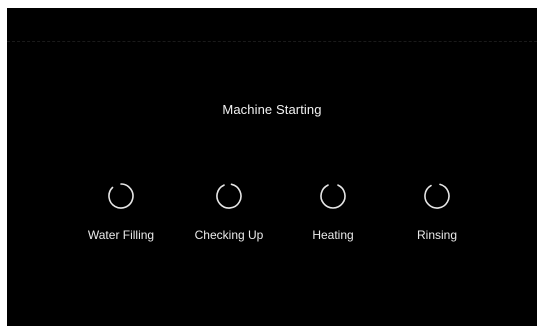  I want to click on step-checking-up: Checking Up, so click(229, 212).